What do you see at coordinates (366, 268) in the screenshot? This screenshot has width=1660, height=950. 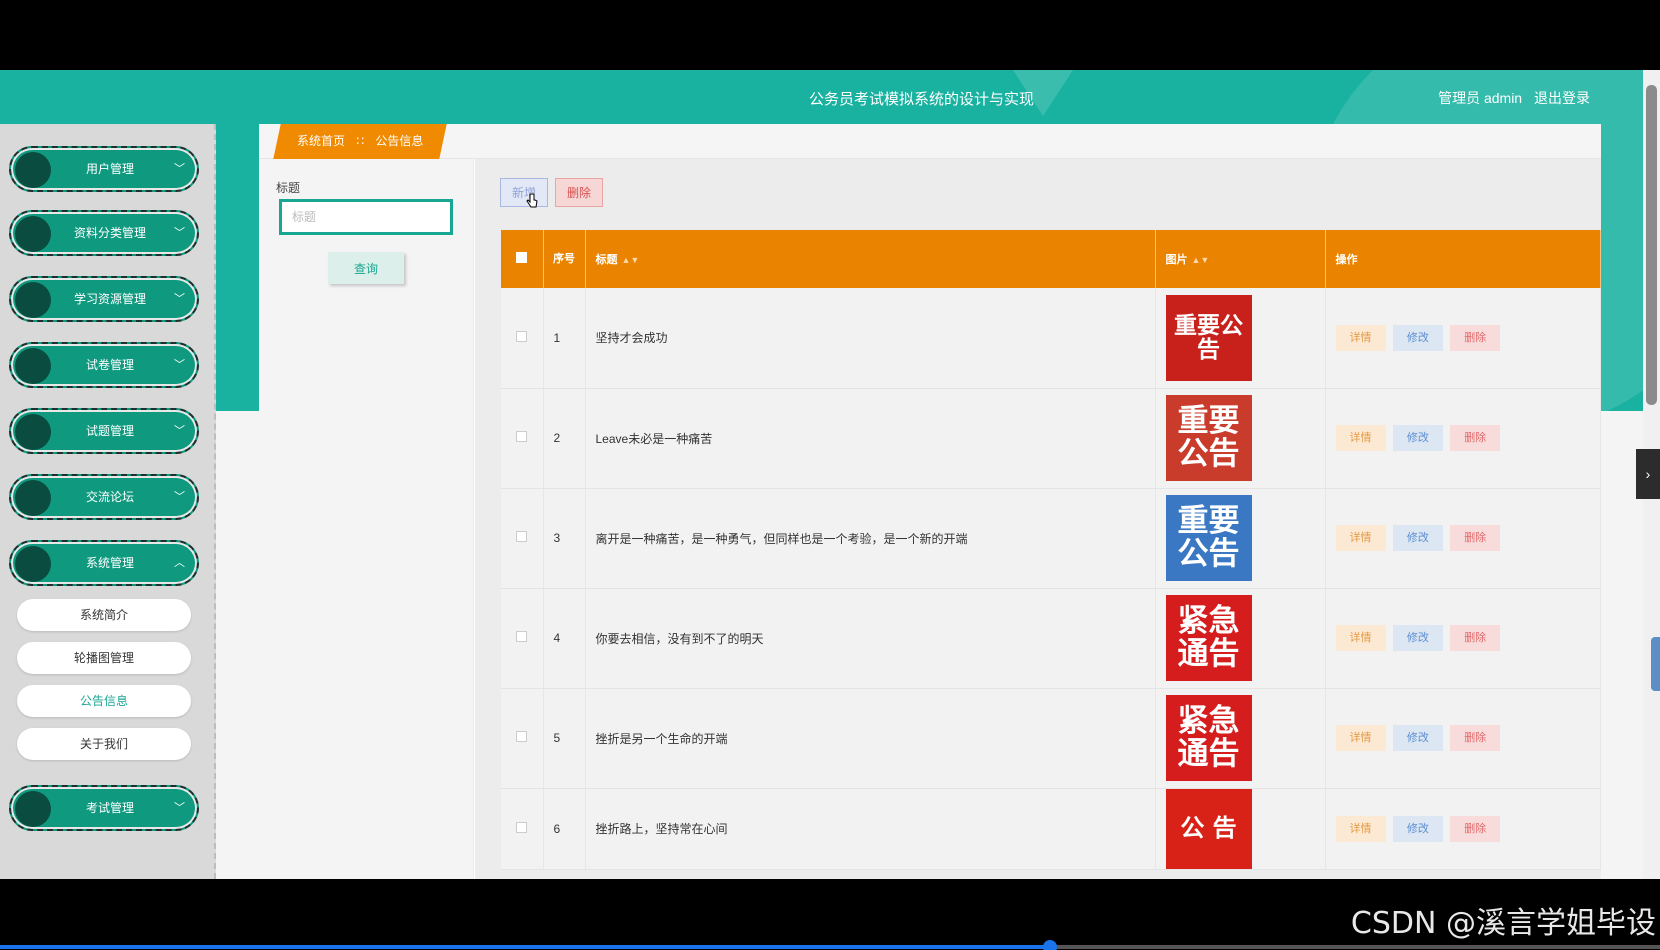 I see `search-button: 查询` at bounding box center [366, 268].